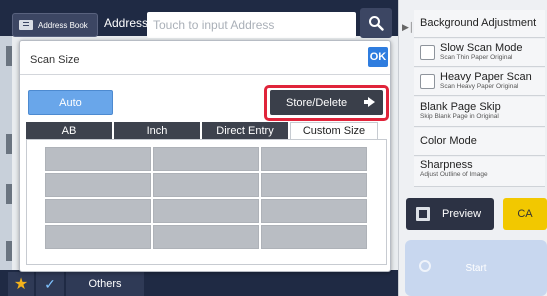  I want to click on ok-button: OK, so click(378, 57).